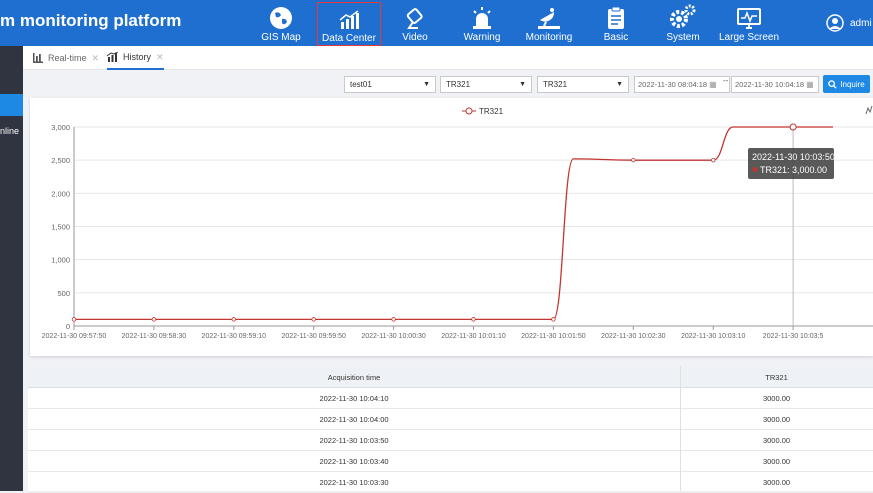 The height and width of the screenshot is (493, 873). I want to click on tab-label: History, so click(137, 57).